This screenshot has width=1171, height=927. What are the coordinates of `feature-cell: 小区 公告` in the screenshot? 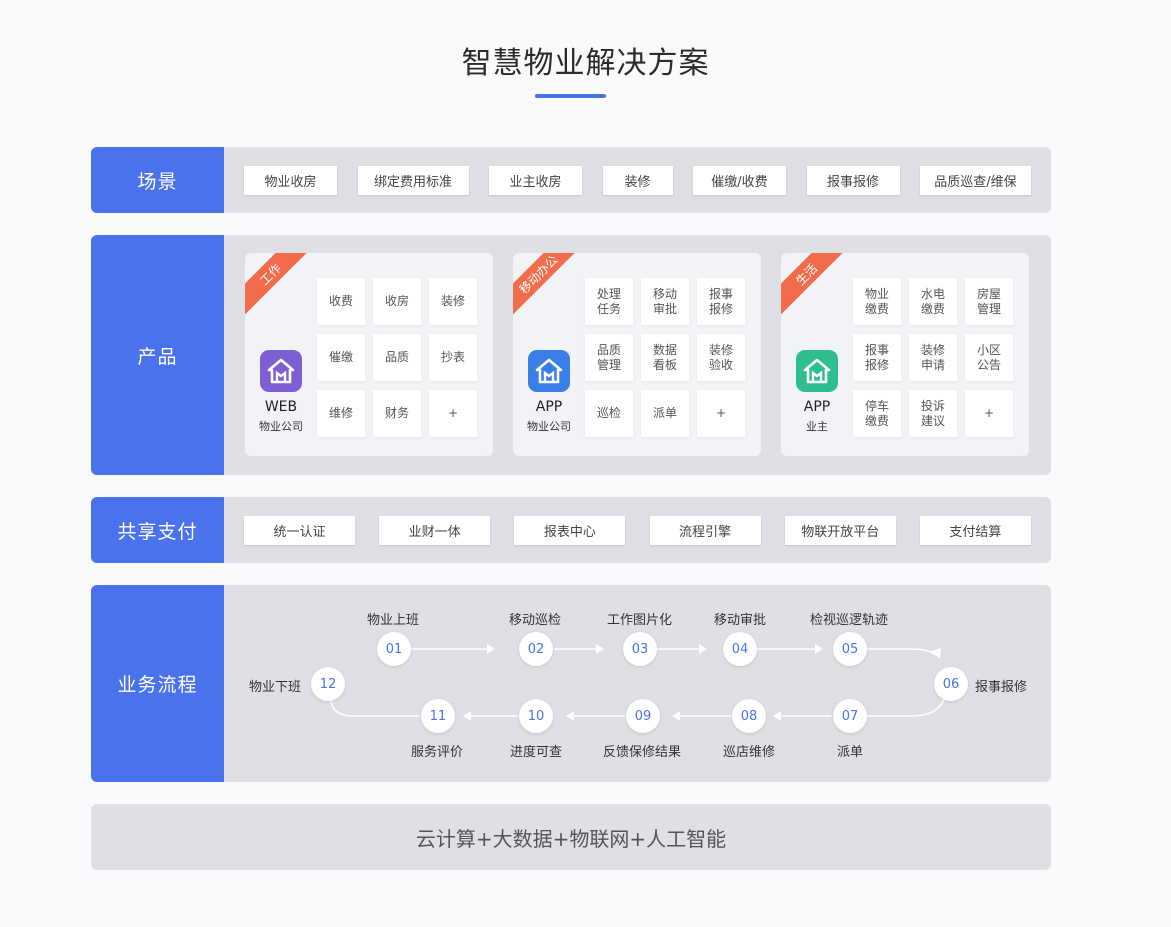 It's located at (989, 357).